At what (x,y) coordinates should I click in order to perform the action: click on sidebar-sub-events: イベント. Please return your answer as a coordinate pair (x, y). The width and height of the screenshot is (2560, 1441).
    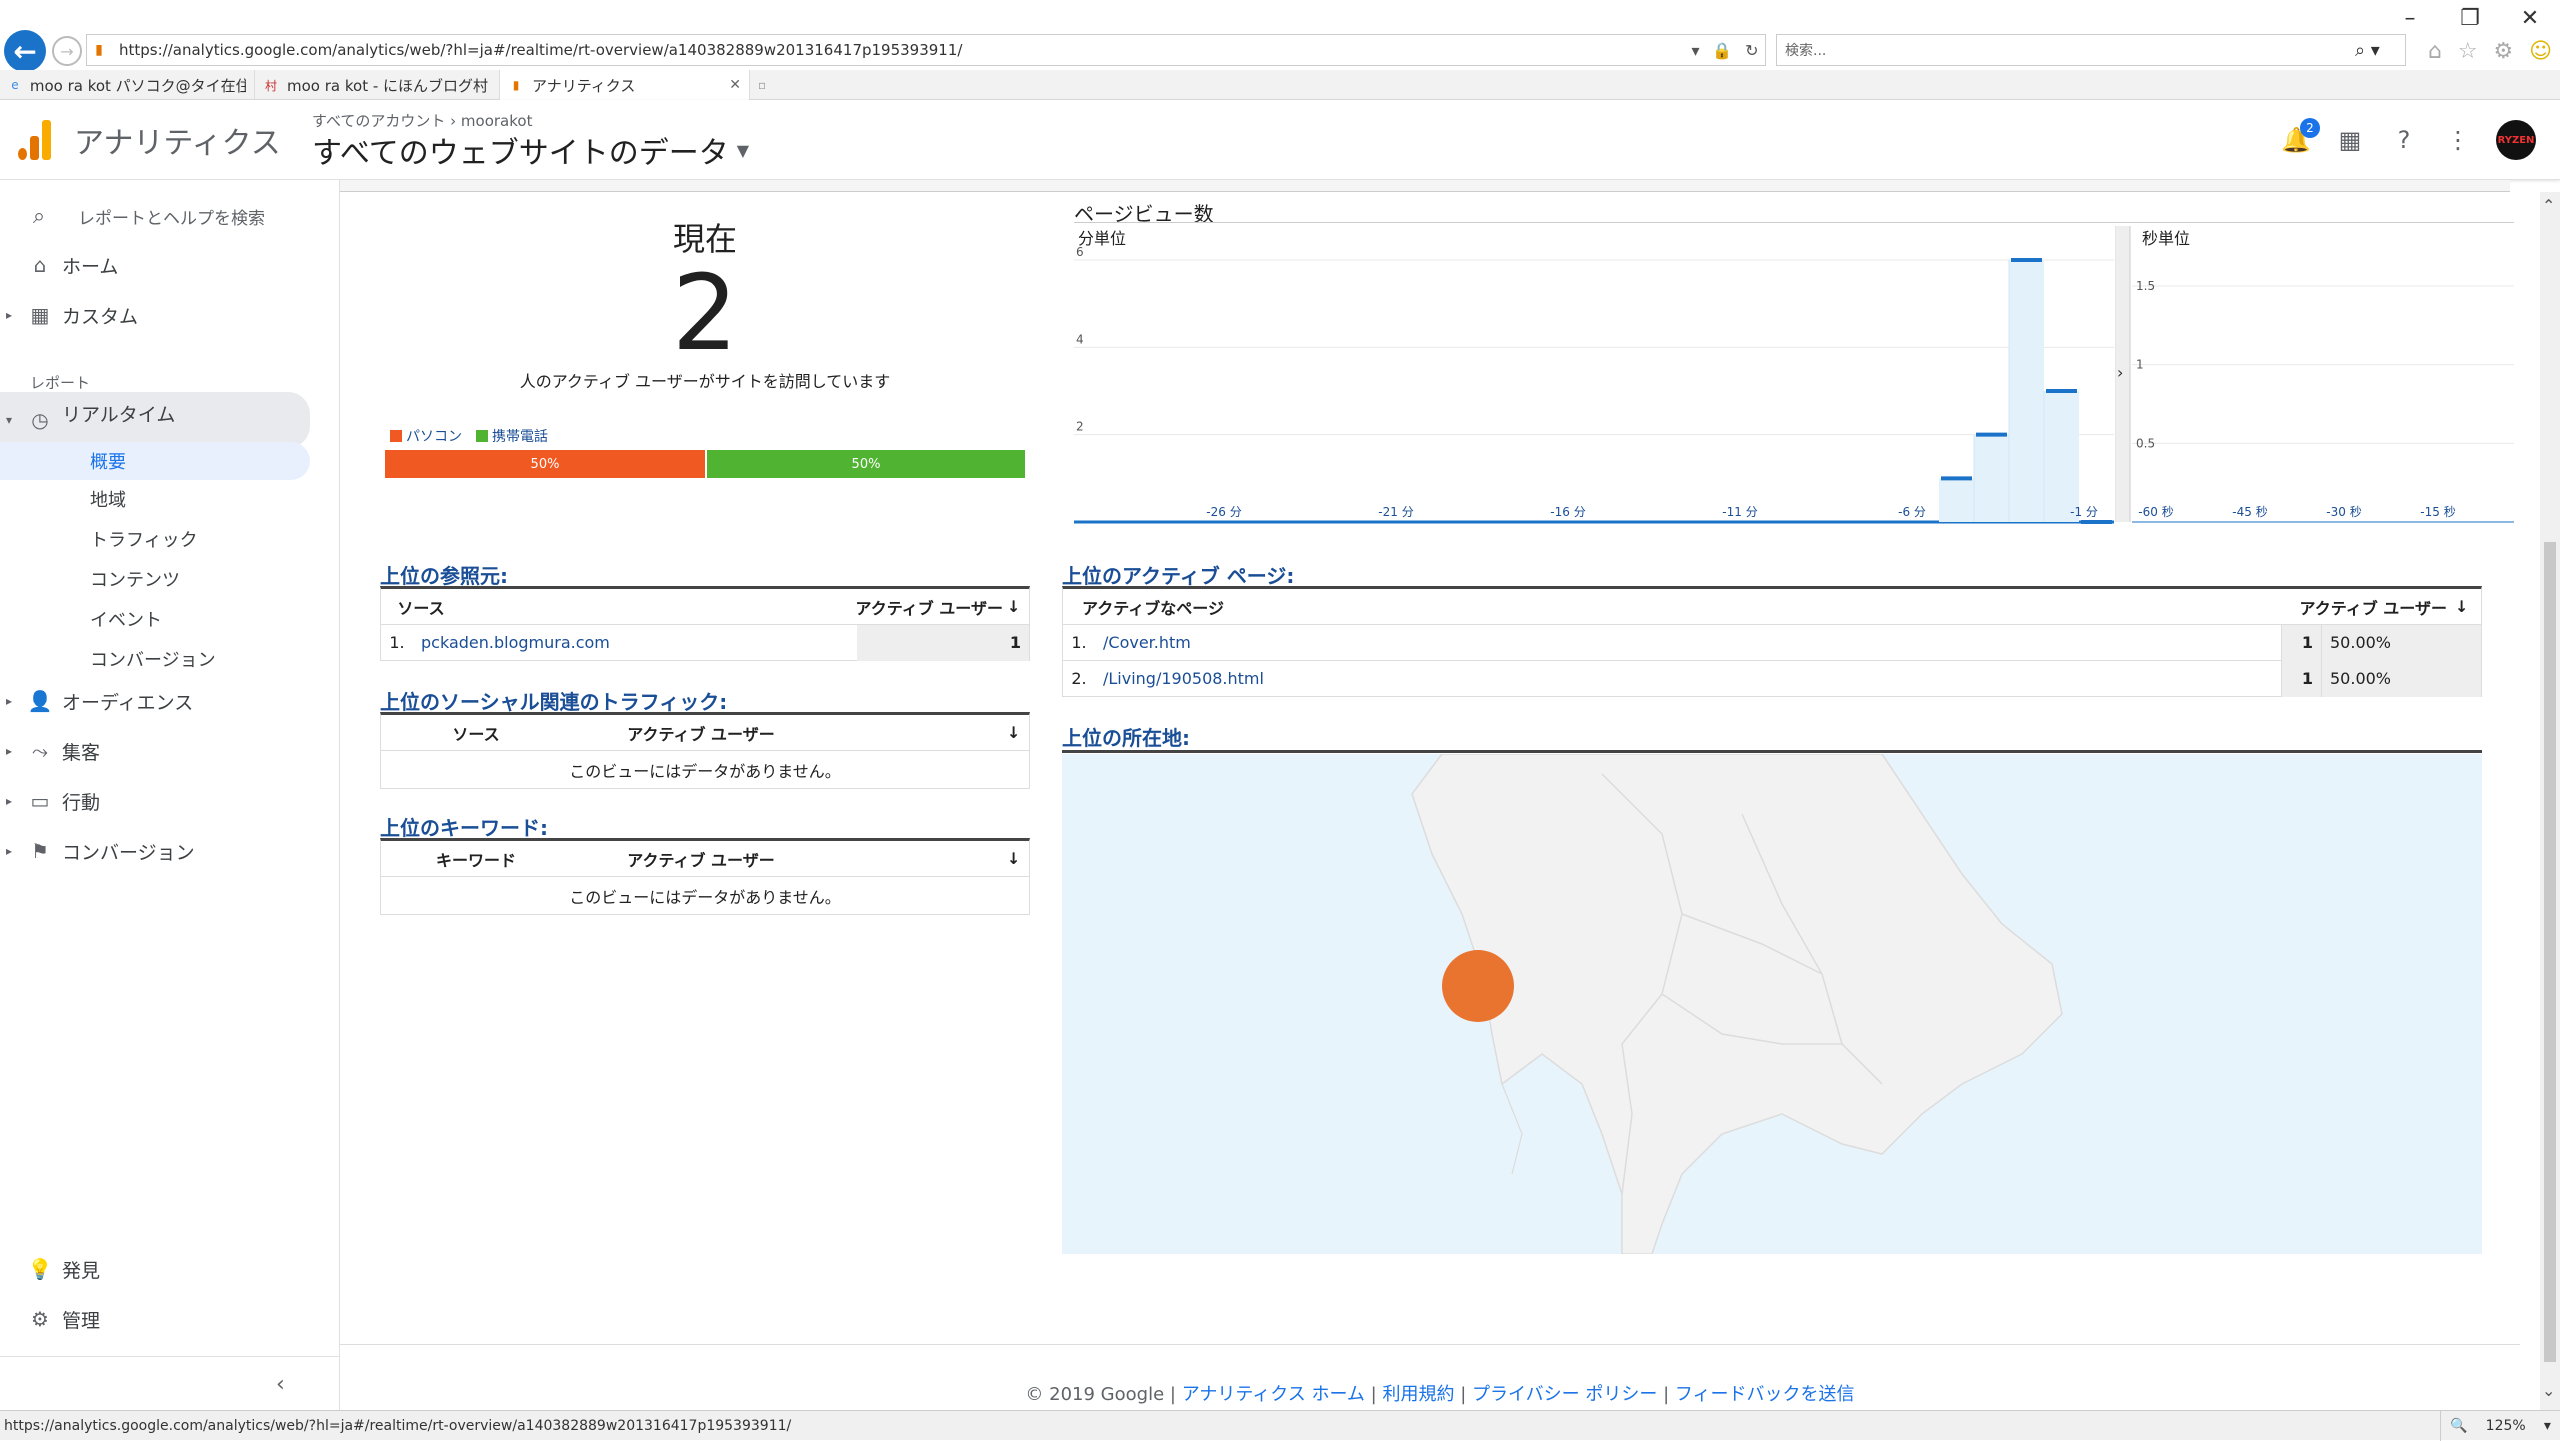
    Looking at the image, I should click on (155, 619).